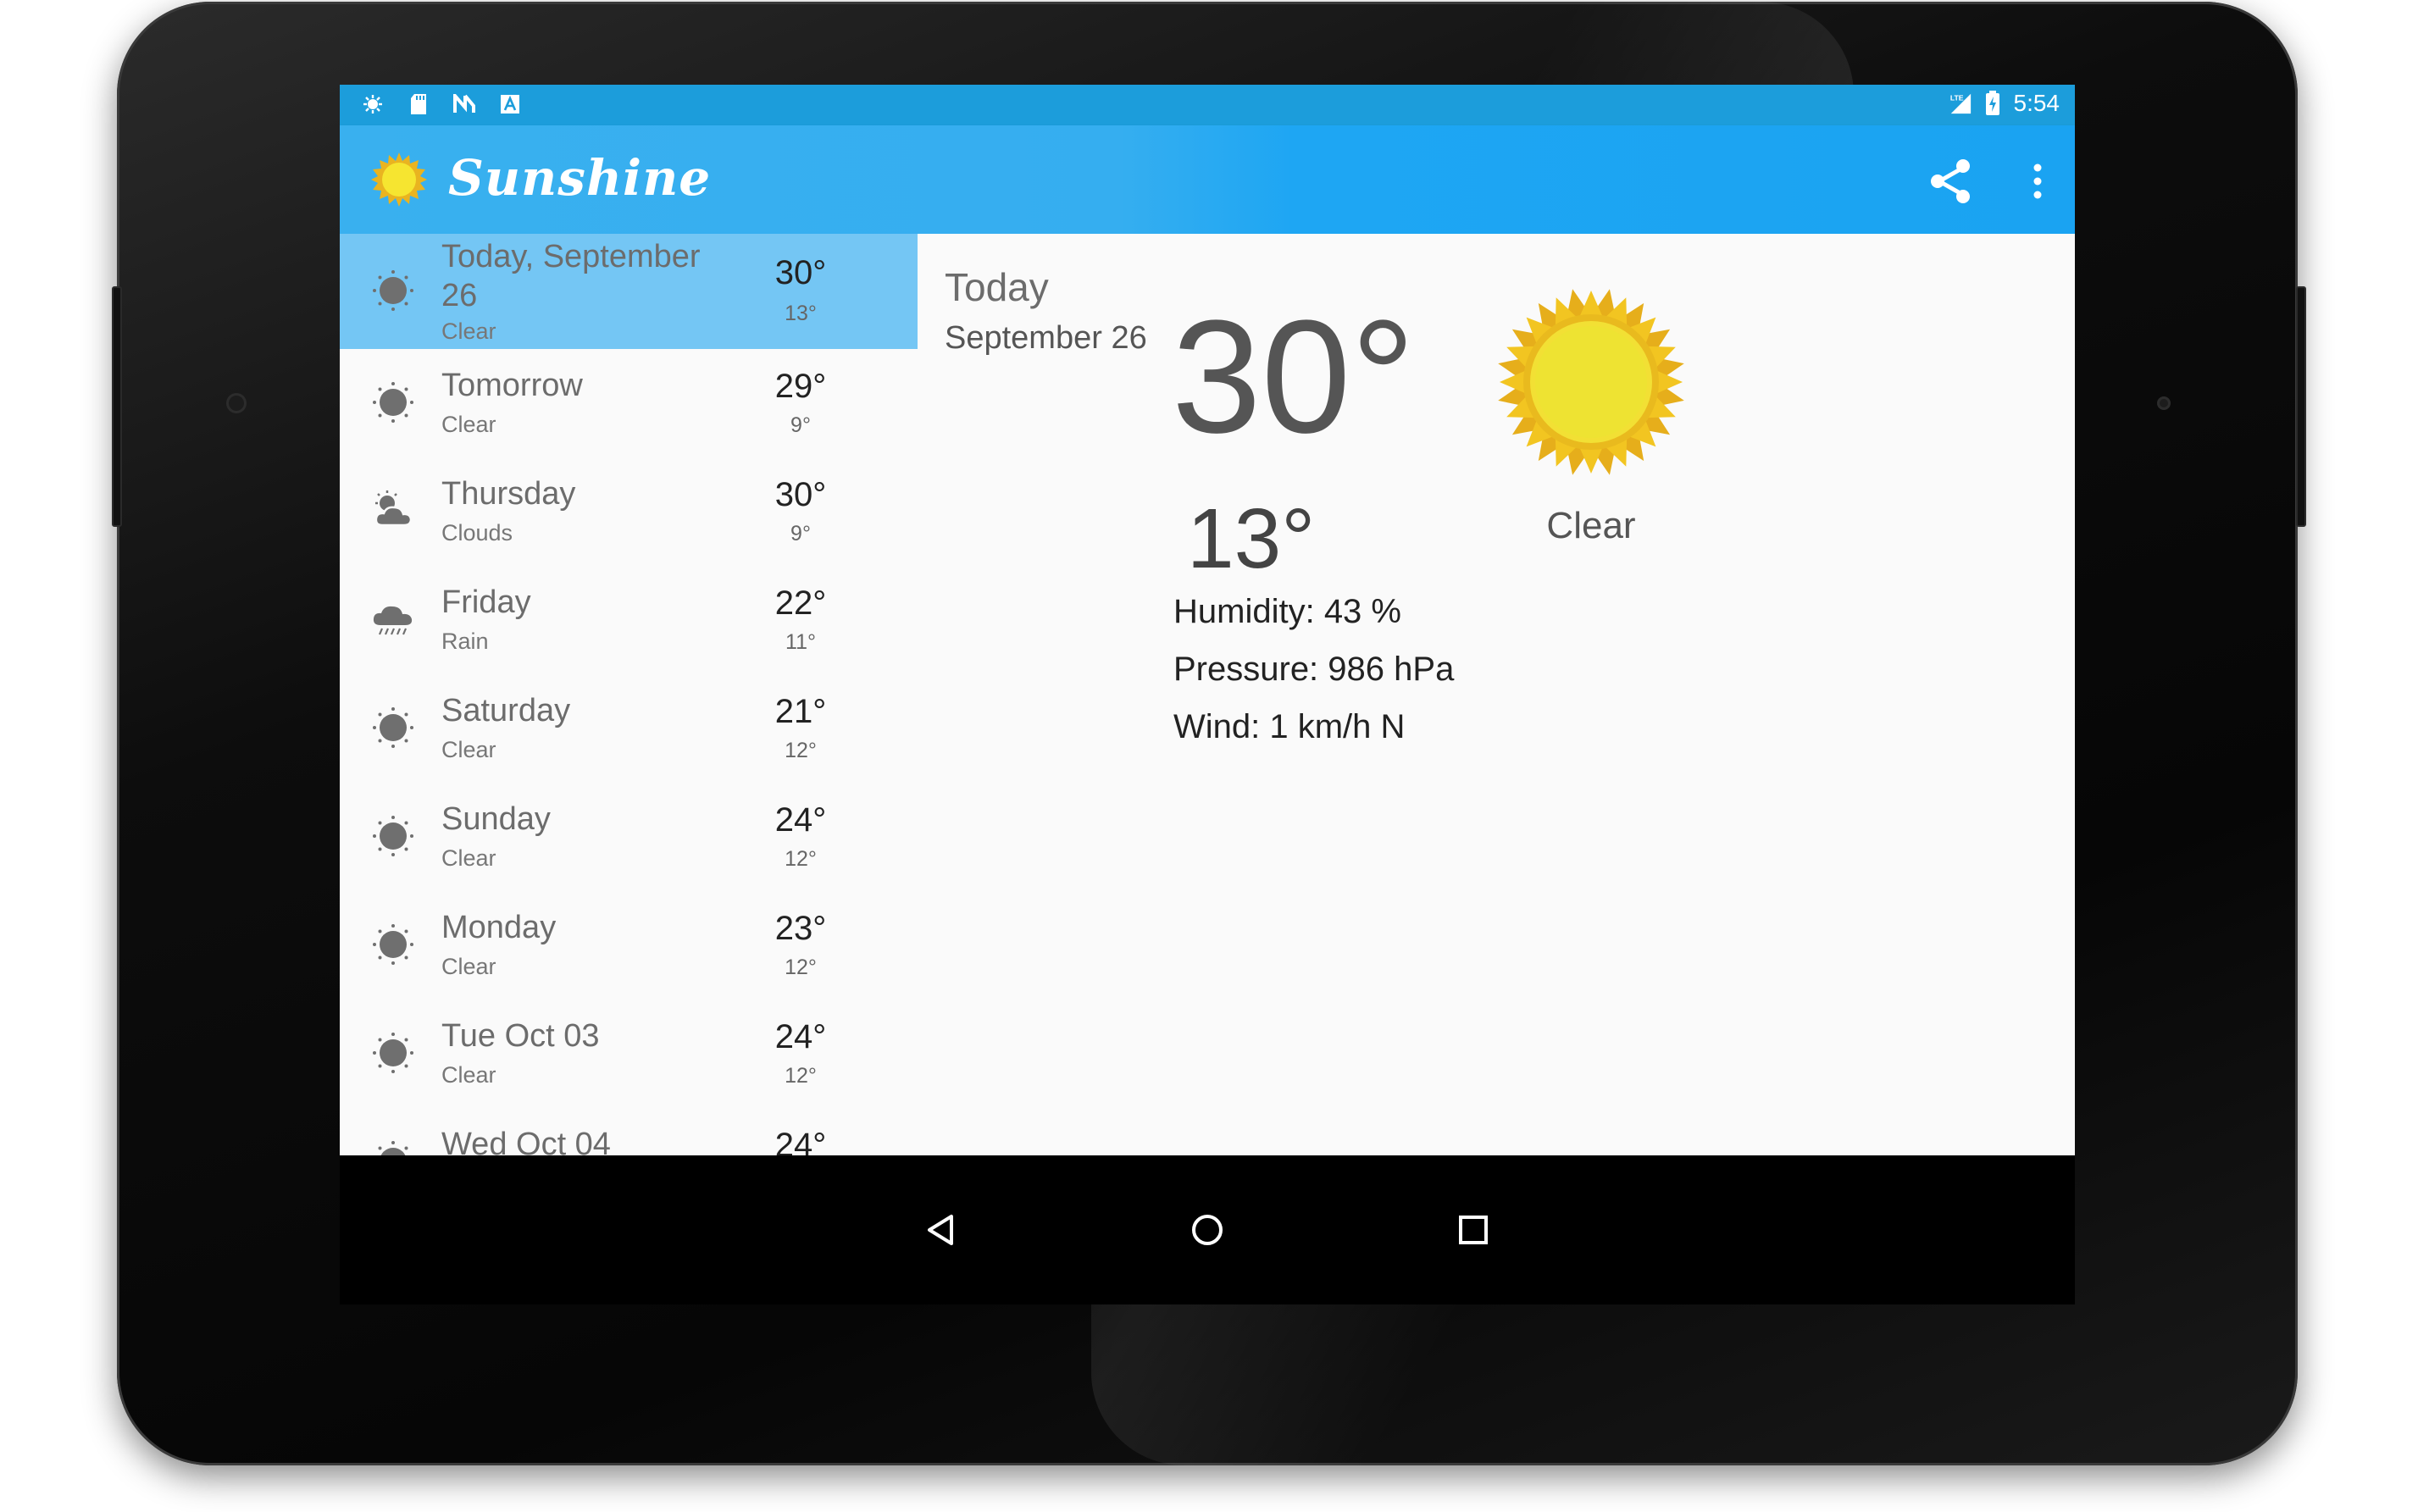  I want to click on detail-wind: Wind: 1 km/h N, so click(1289, 726).